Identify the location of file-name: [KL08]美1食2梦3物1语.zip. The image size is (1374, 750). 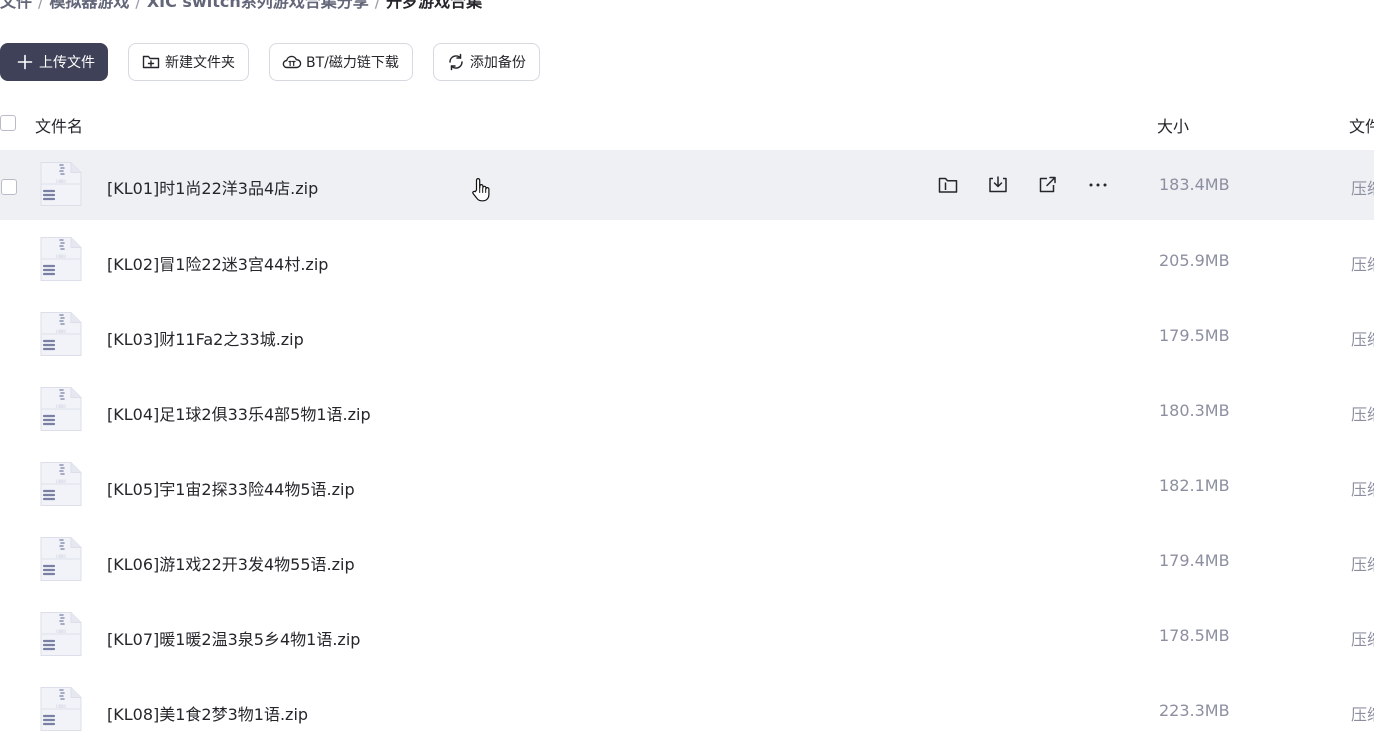
(207, 713).